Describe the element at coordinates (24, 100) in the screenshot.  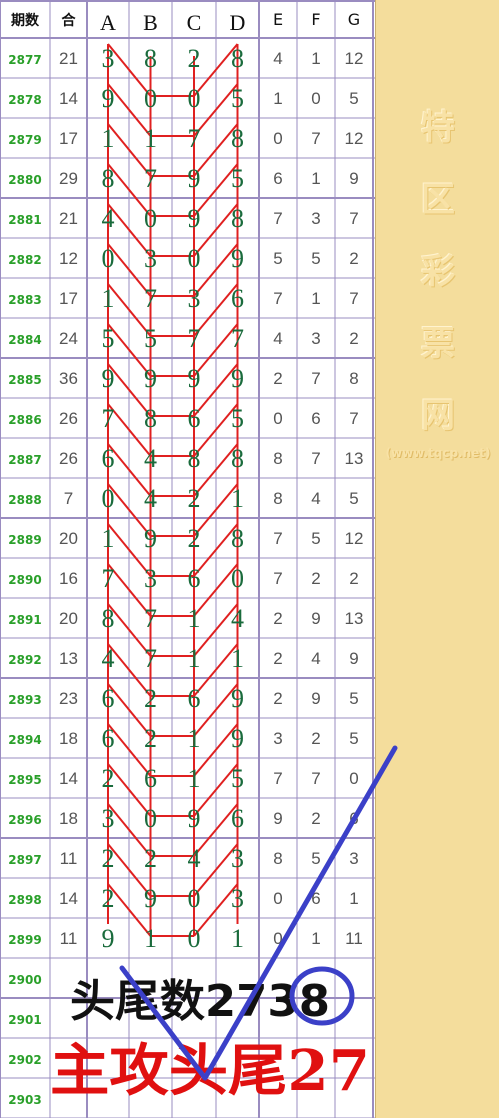
I see `period-cell: 2878` at that location.